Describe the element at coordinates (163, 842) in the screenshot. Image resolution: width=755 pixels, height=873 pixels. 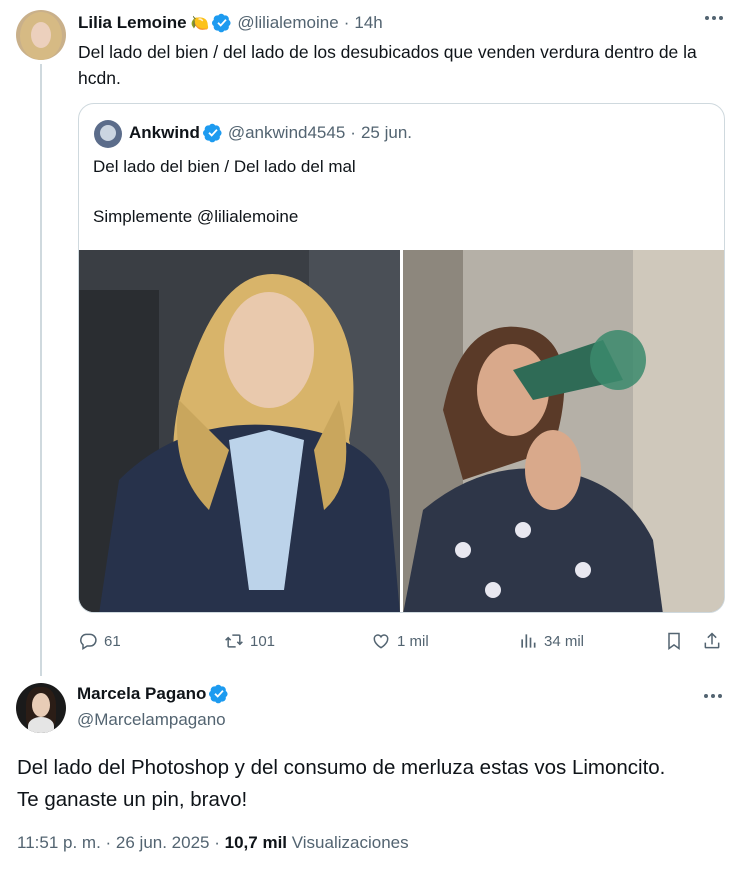
I see `main-tweet-date: 26 jun. 2025` at that location.